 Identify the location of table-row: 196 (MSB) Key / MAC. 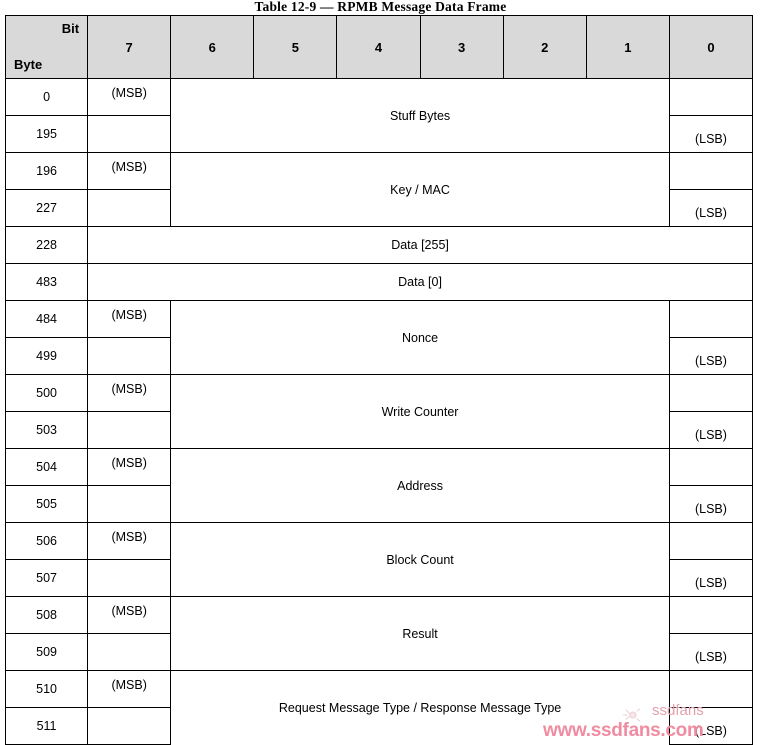
(379, 189).